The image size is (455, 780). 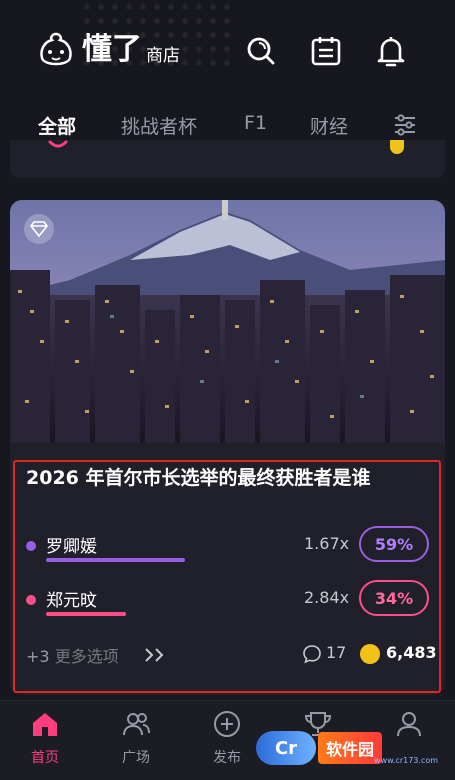 I want to click on nav-publish-label: 发布, so click(x=227, y=758).